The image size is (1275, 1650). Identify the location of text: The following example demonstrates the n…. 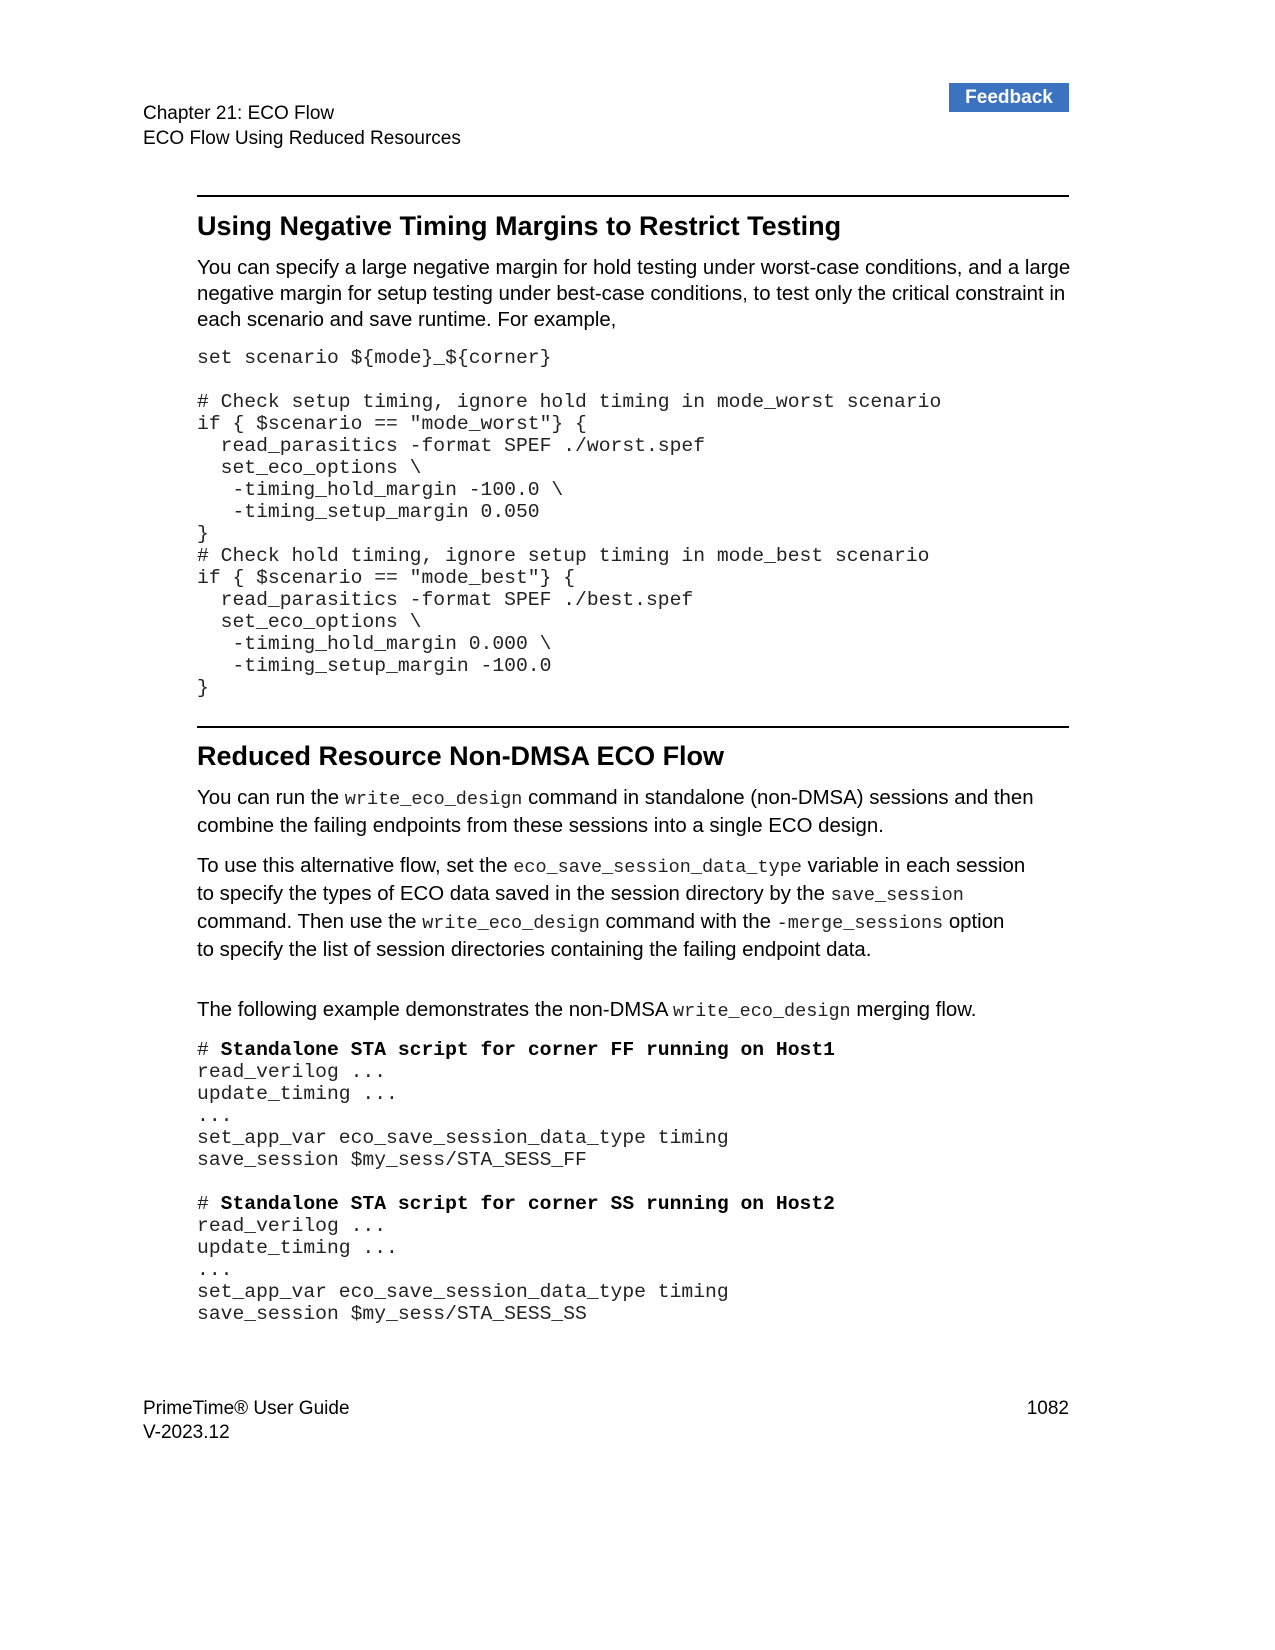
(435, 1010).